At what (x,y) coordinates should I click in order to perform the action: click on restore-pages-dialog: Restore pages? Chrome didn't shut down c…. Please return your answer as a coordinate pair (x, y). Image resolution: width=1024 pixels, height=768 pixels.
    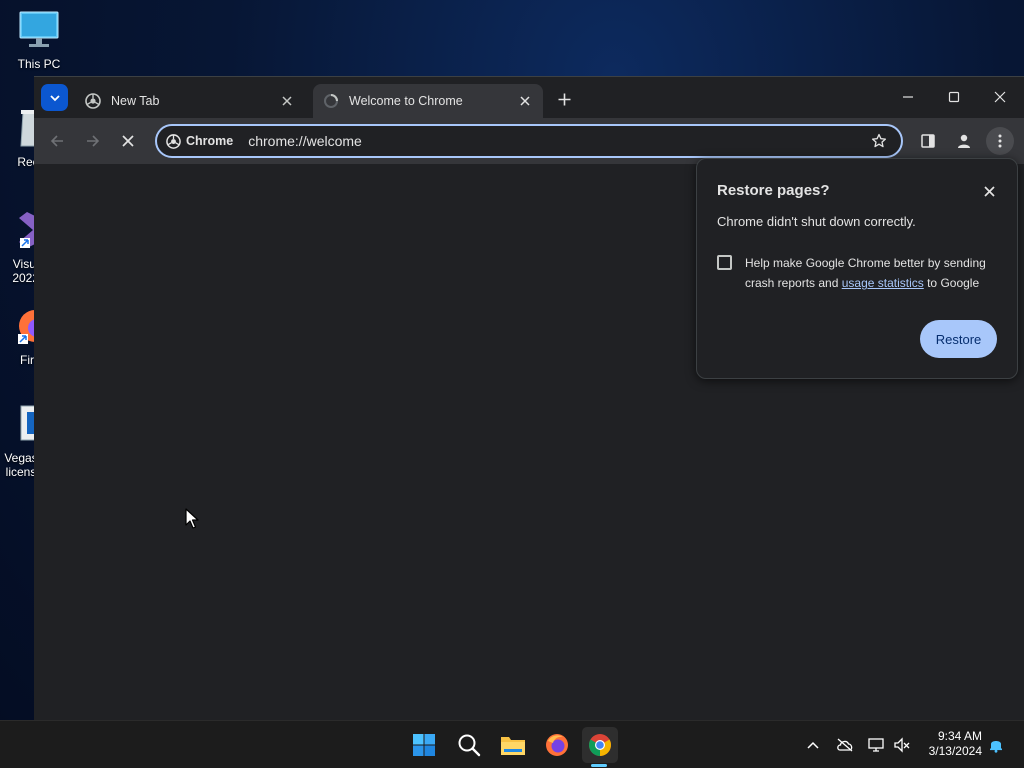
    Looking at the image, I should click on (857, 268).